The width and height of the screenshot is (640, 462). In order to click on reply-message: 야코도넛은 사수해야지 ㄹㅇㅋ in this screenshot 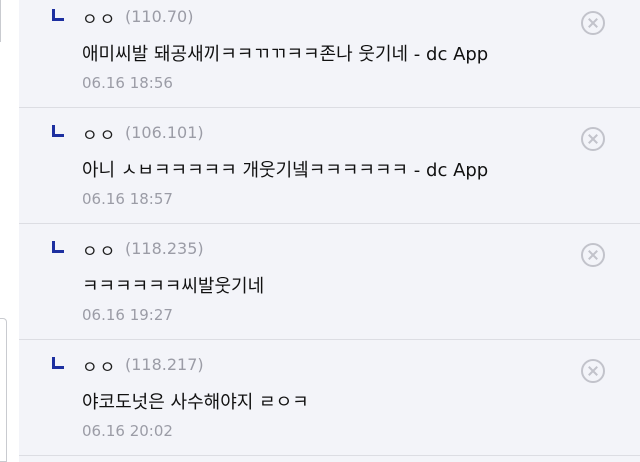, I will do `click(195, 402)`.